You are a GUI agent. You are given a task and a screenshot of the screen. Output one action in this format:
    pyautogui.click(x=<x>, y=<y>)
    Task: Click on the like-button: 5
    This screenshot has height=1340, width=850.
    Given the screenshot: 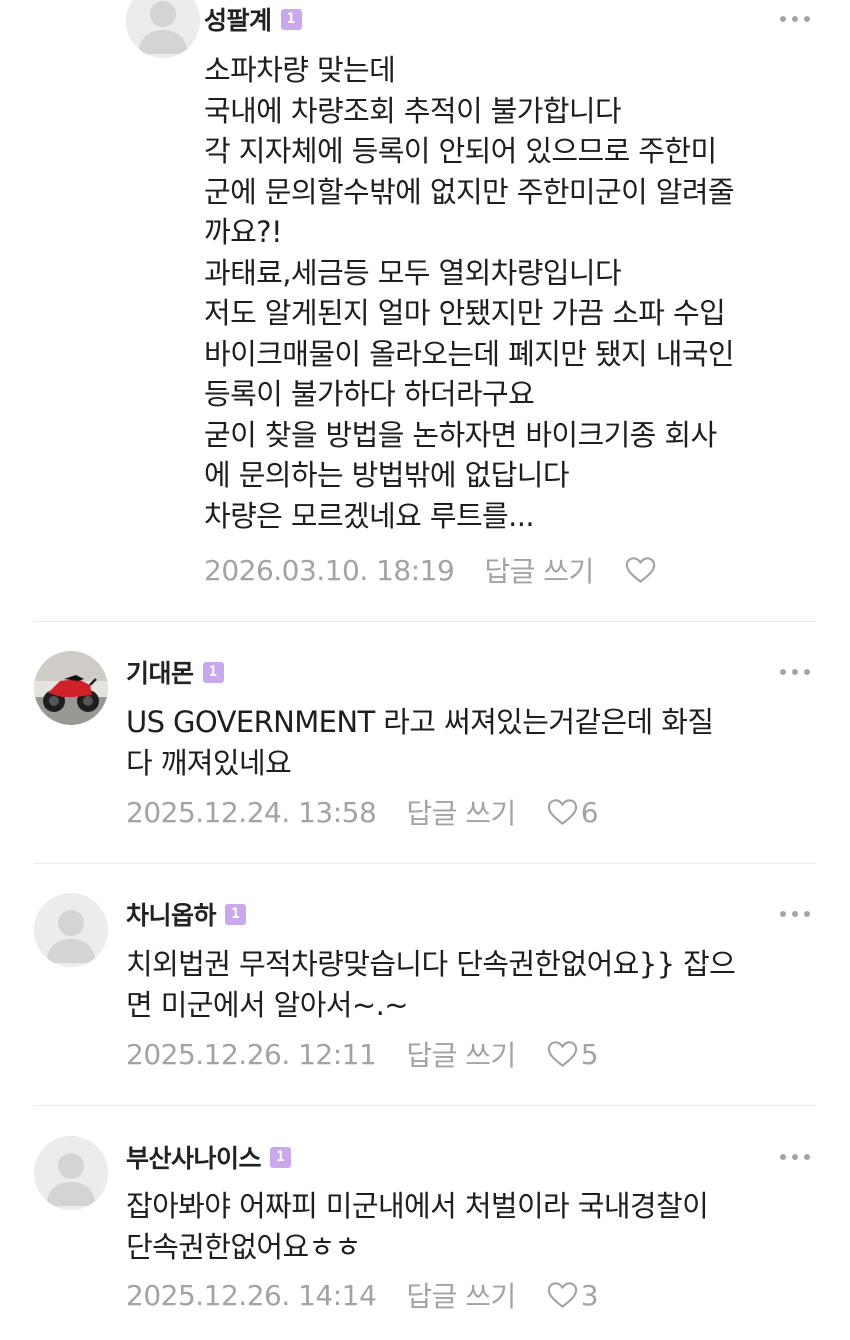 What is the action you would take?
    pyautogui.click(x=572, y=1054)
    